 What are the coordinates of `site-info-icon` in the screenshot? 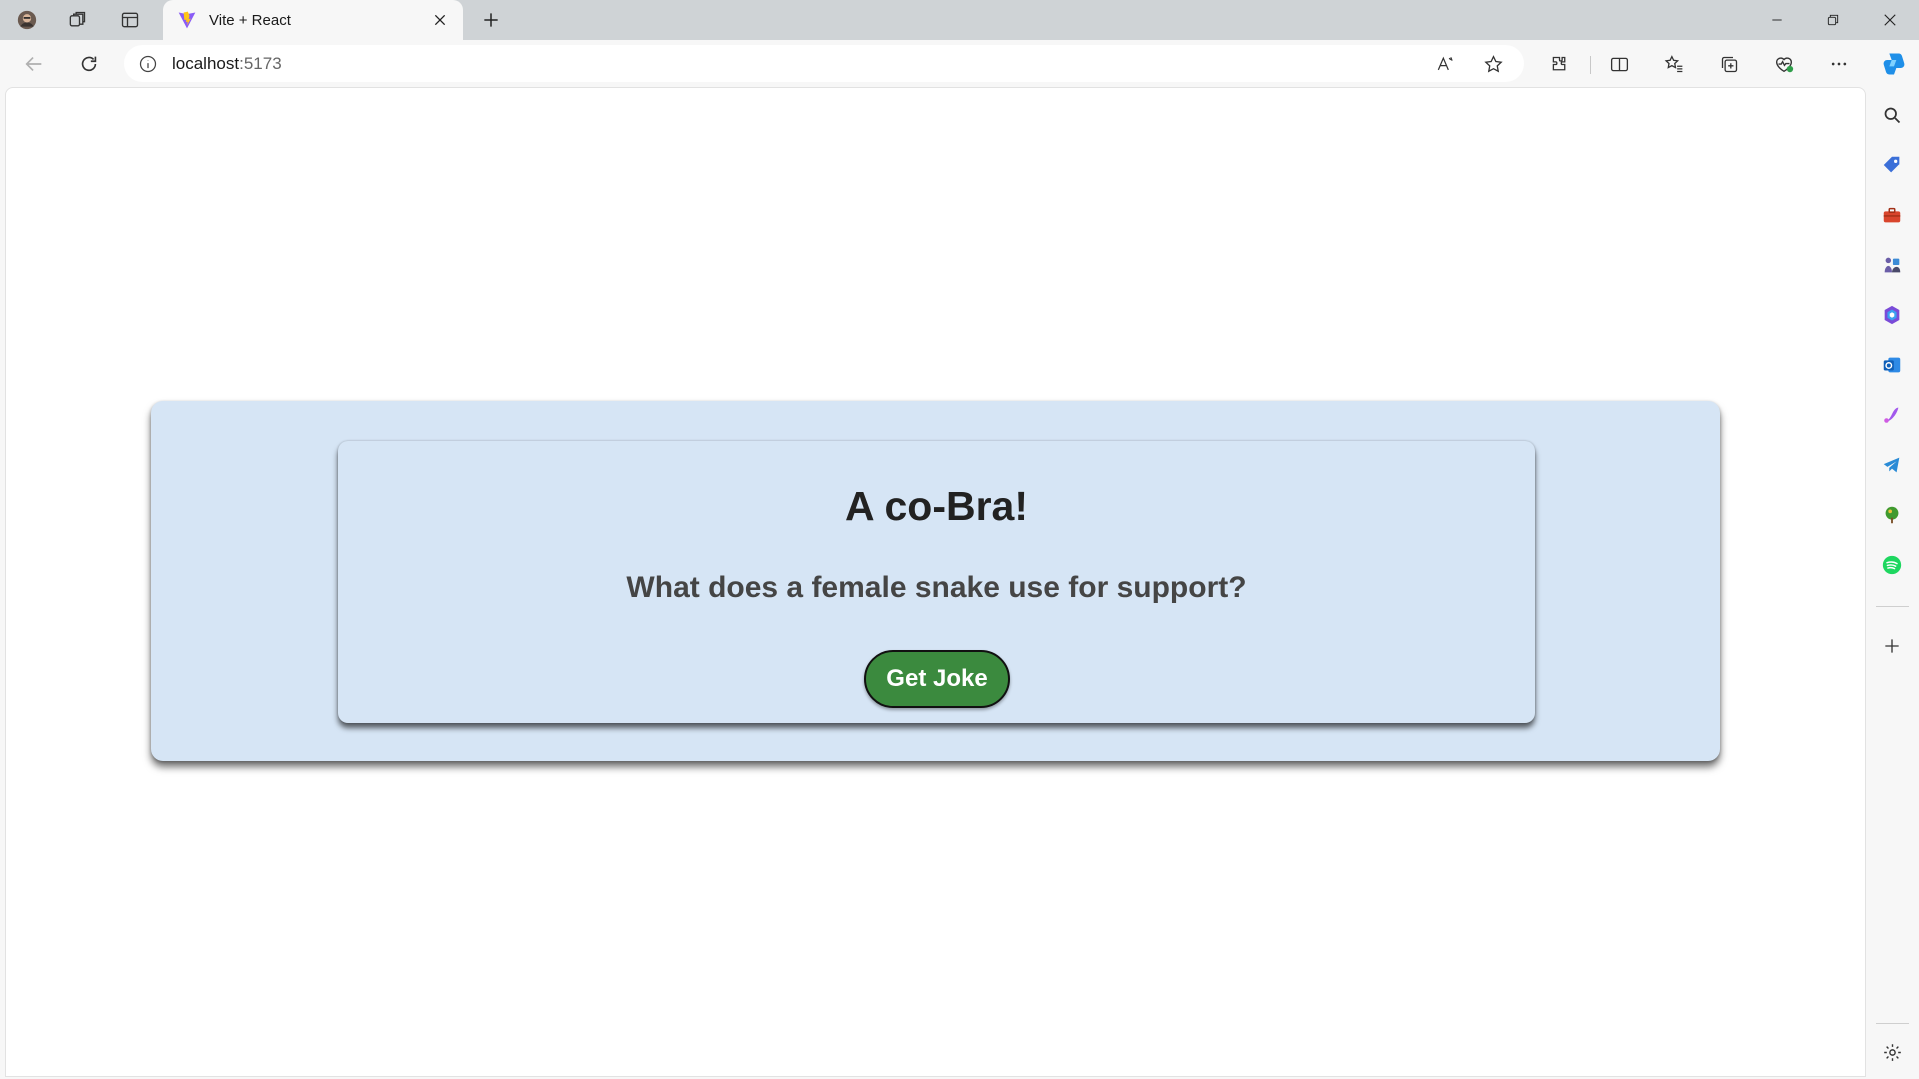 It's located at (148, 64).